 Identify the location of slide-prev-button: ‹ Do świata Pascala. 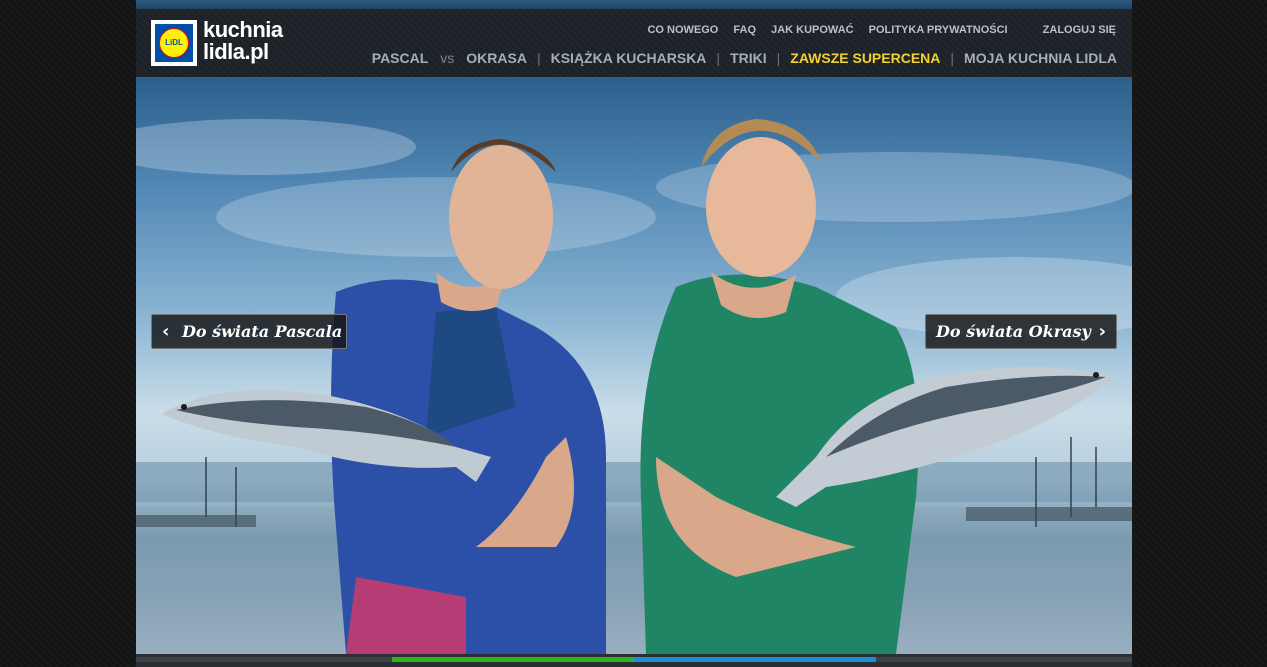
(249, 331).